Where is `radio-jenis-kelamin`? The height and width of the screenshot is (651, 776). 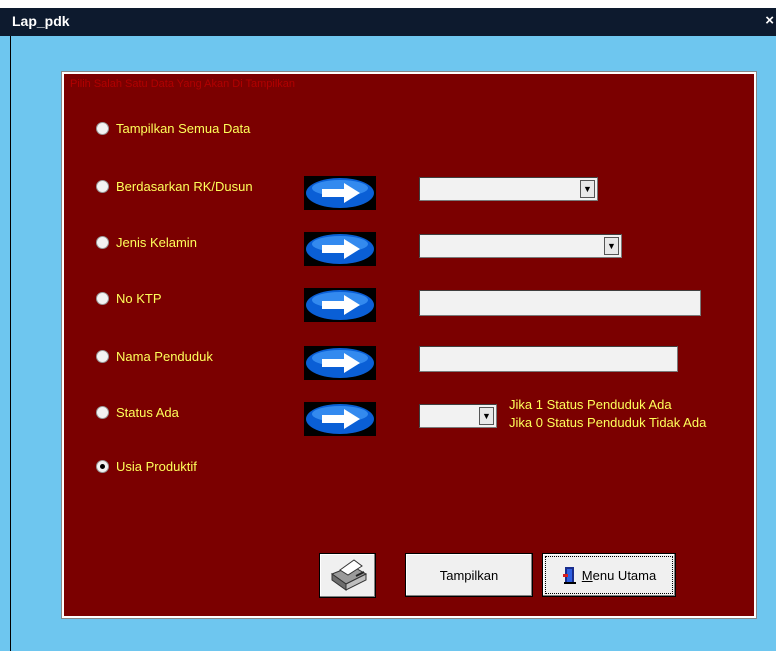 radio-jenis-kelamin is located at coordinates (102, 242).